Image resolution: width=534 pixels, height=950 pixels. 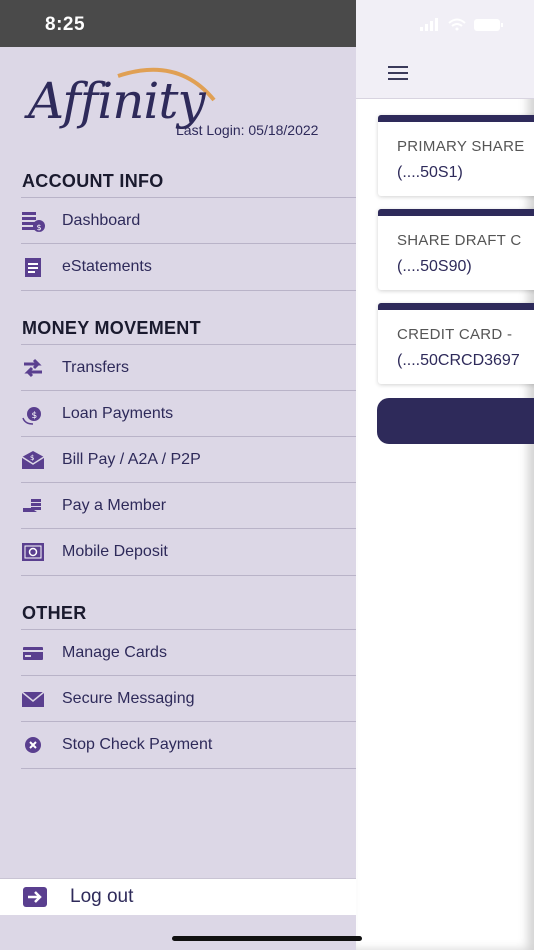 I want to click on menu-item-manage-cards: Manage Cards, so click(x=188, y=652).